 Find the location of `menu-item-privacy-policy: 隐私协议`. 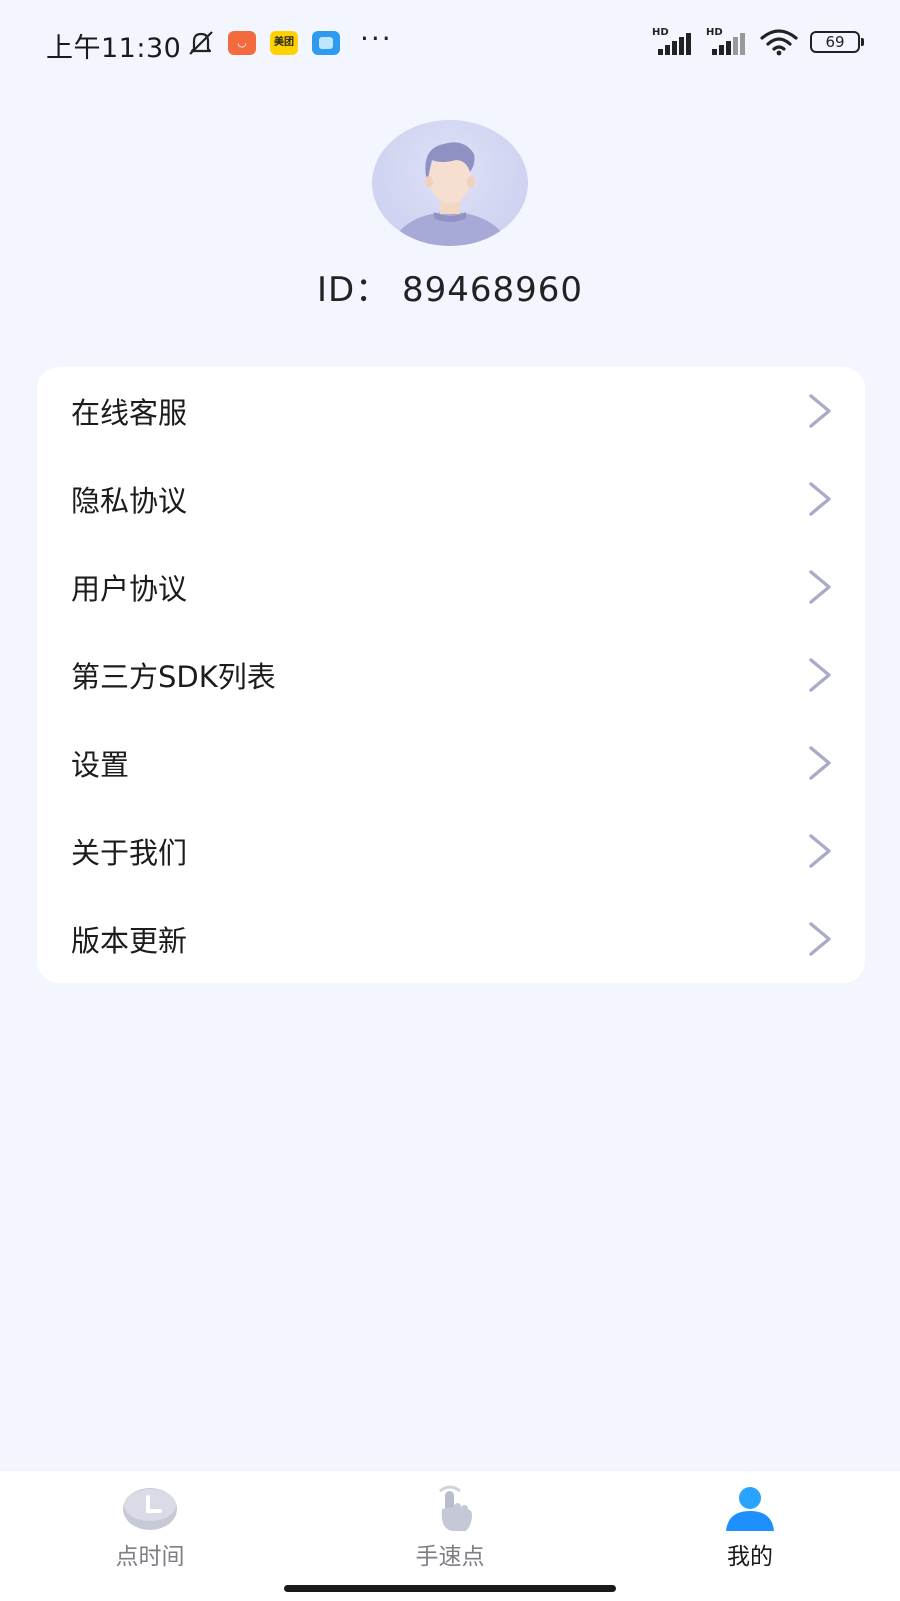

menu-item-privacy-policy: 隐私协议 is located at coordinates (451, 499).